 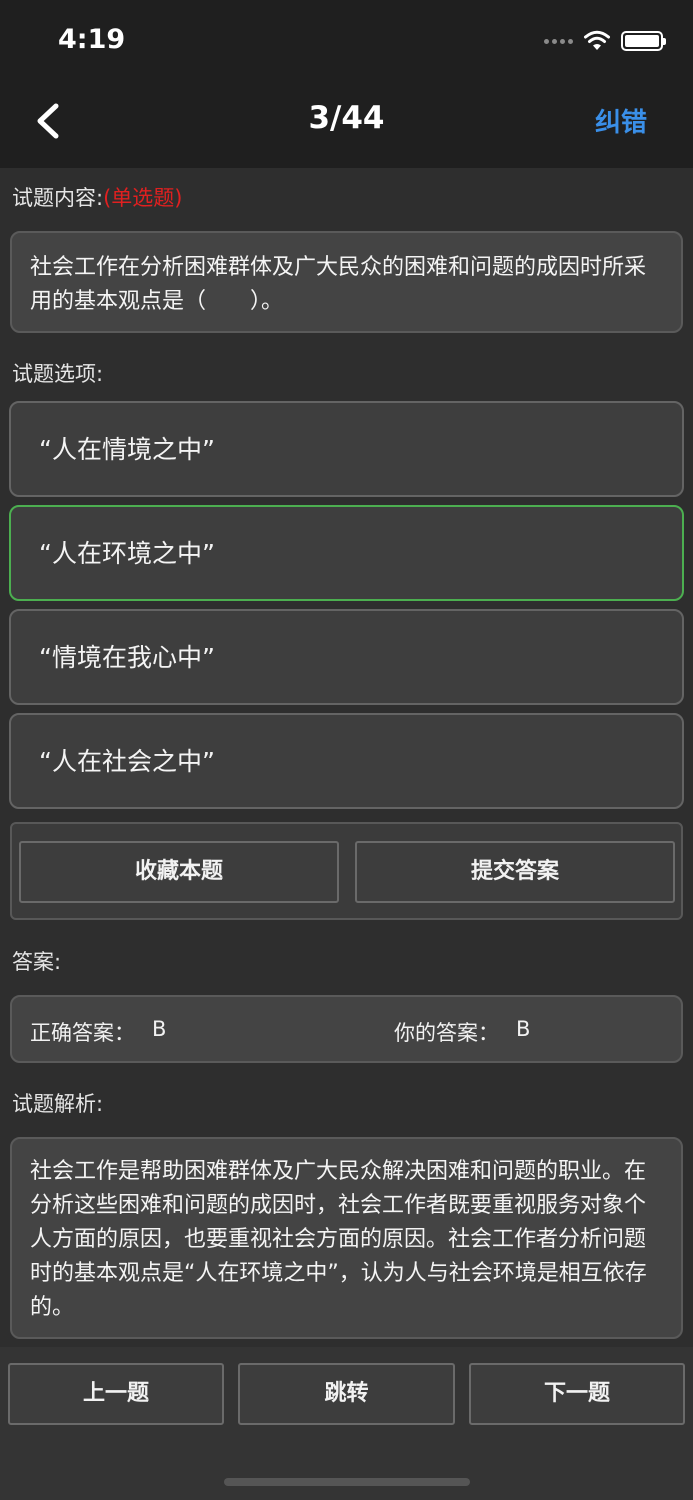 What do you see at coordinates (116, 1394) in the screenshot?
I see `previous-question-button: 上一题` at bounding box center [116, 1394].